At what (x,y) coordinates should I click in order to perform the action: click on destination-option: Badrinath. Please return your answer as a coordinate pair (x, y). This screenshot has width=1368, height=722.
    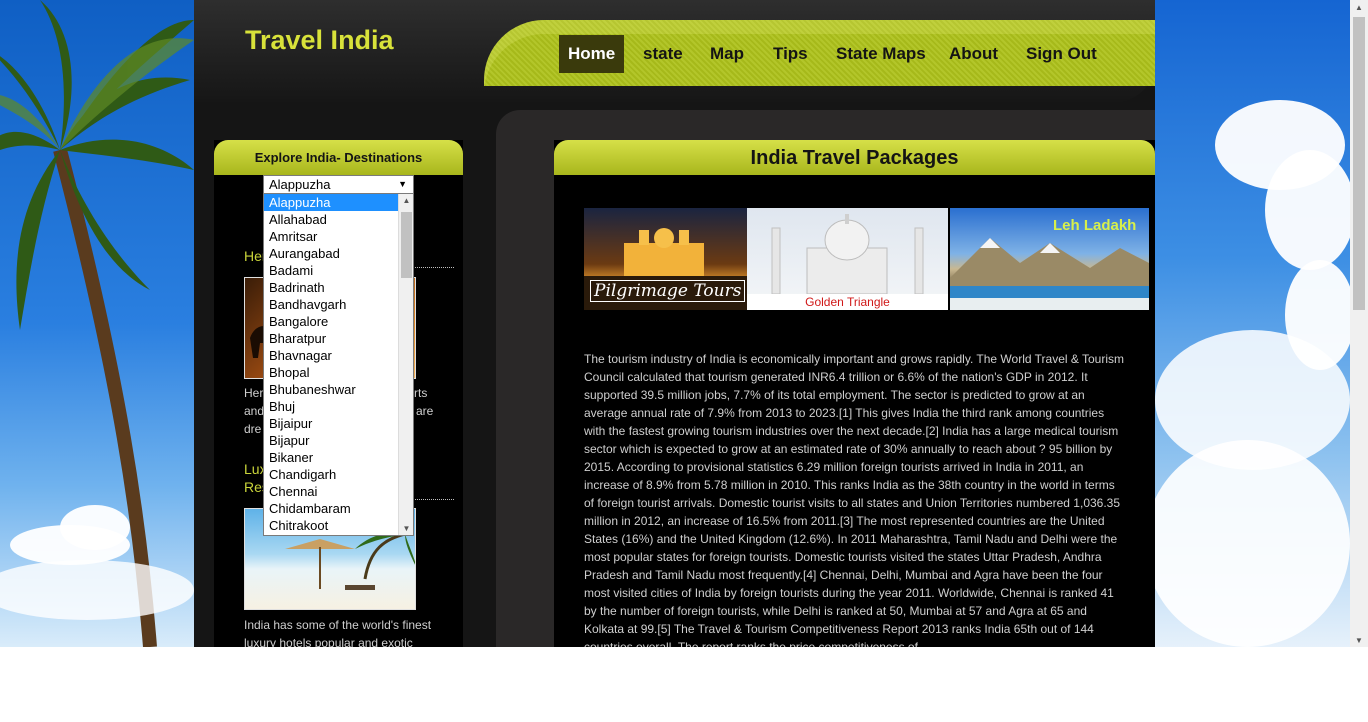
    Looking at the image, I should click on (331, 287).